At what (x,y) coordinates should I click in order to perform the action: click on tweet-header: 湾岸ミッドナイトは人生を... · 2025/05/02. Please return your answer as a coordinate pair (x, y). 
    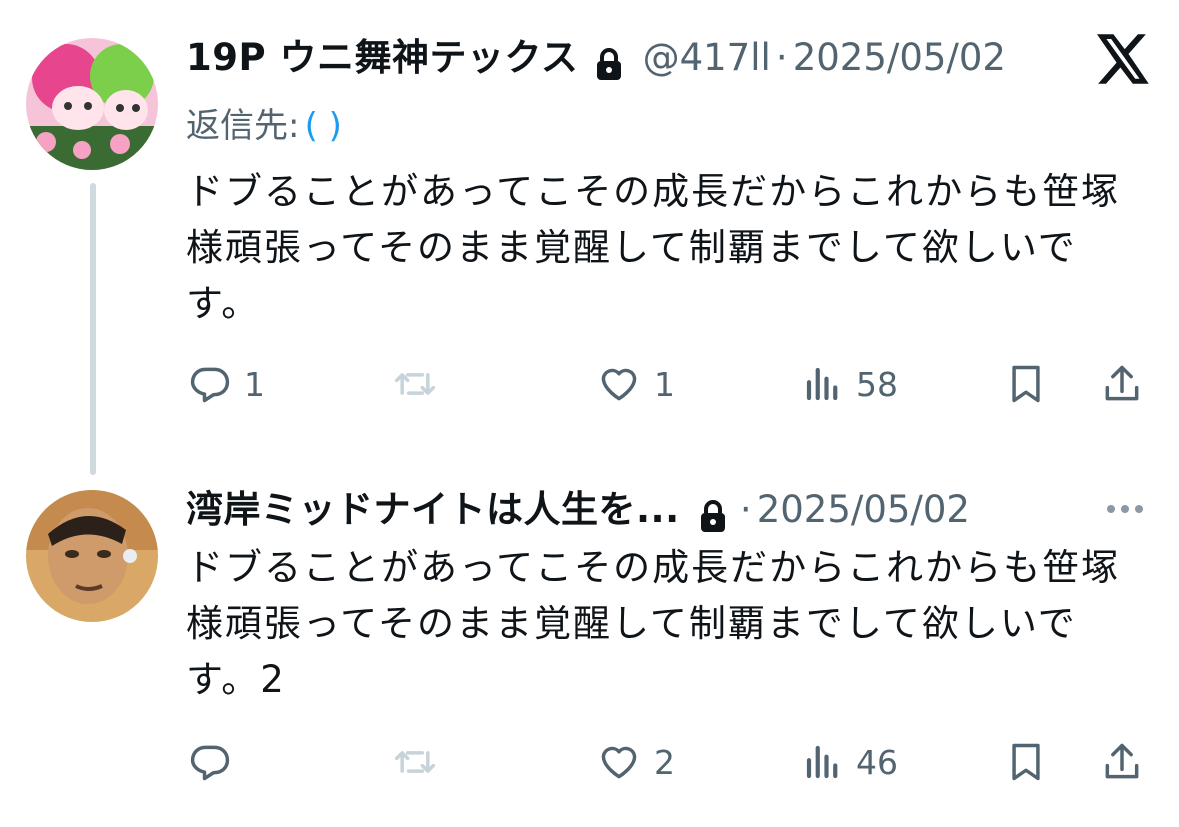
    Looking at the image, I should click on (578, 511).